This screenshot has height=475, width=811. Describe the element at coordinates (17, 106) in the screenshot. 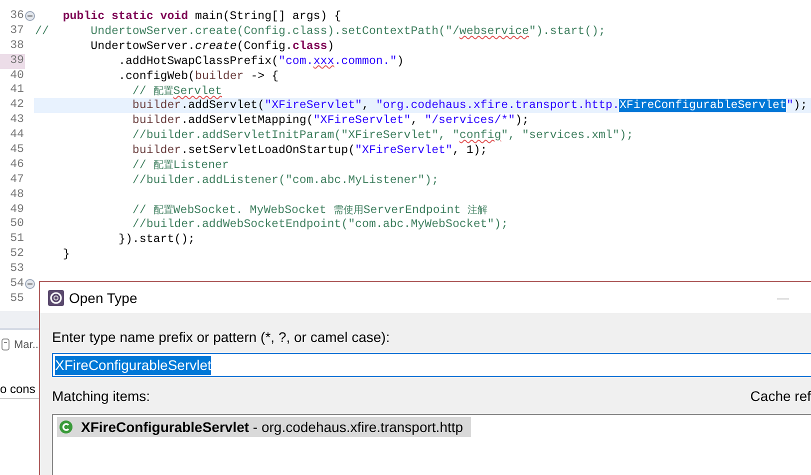

I see `line-number: 42` at that location.